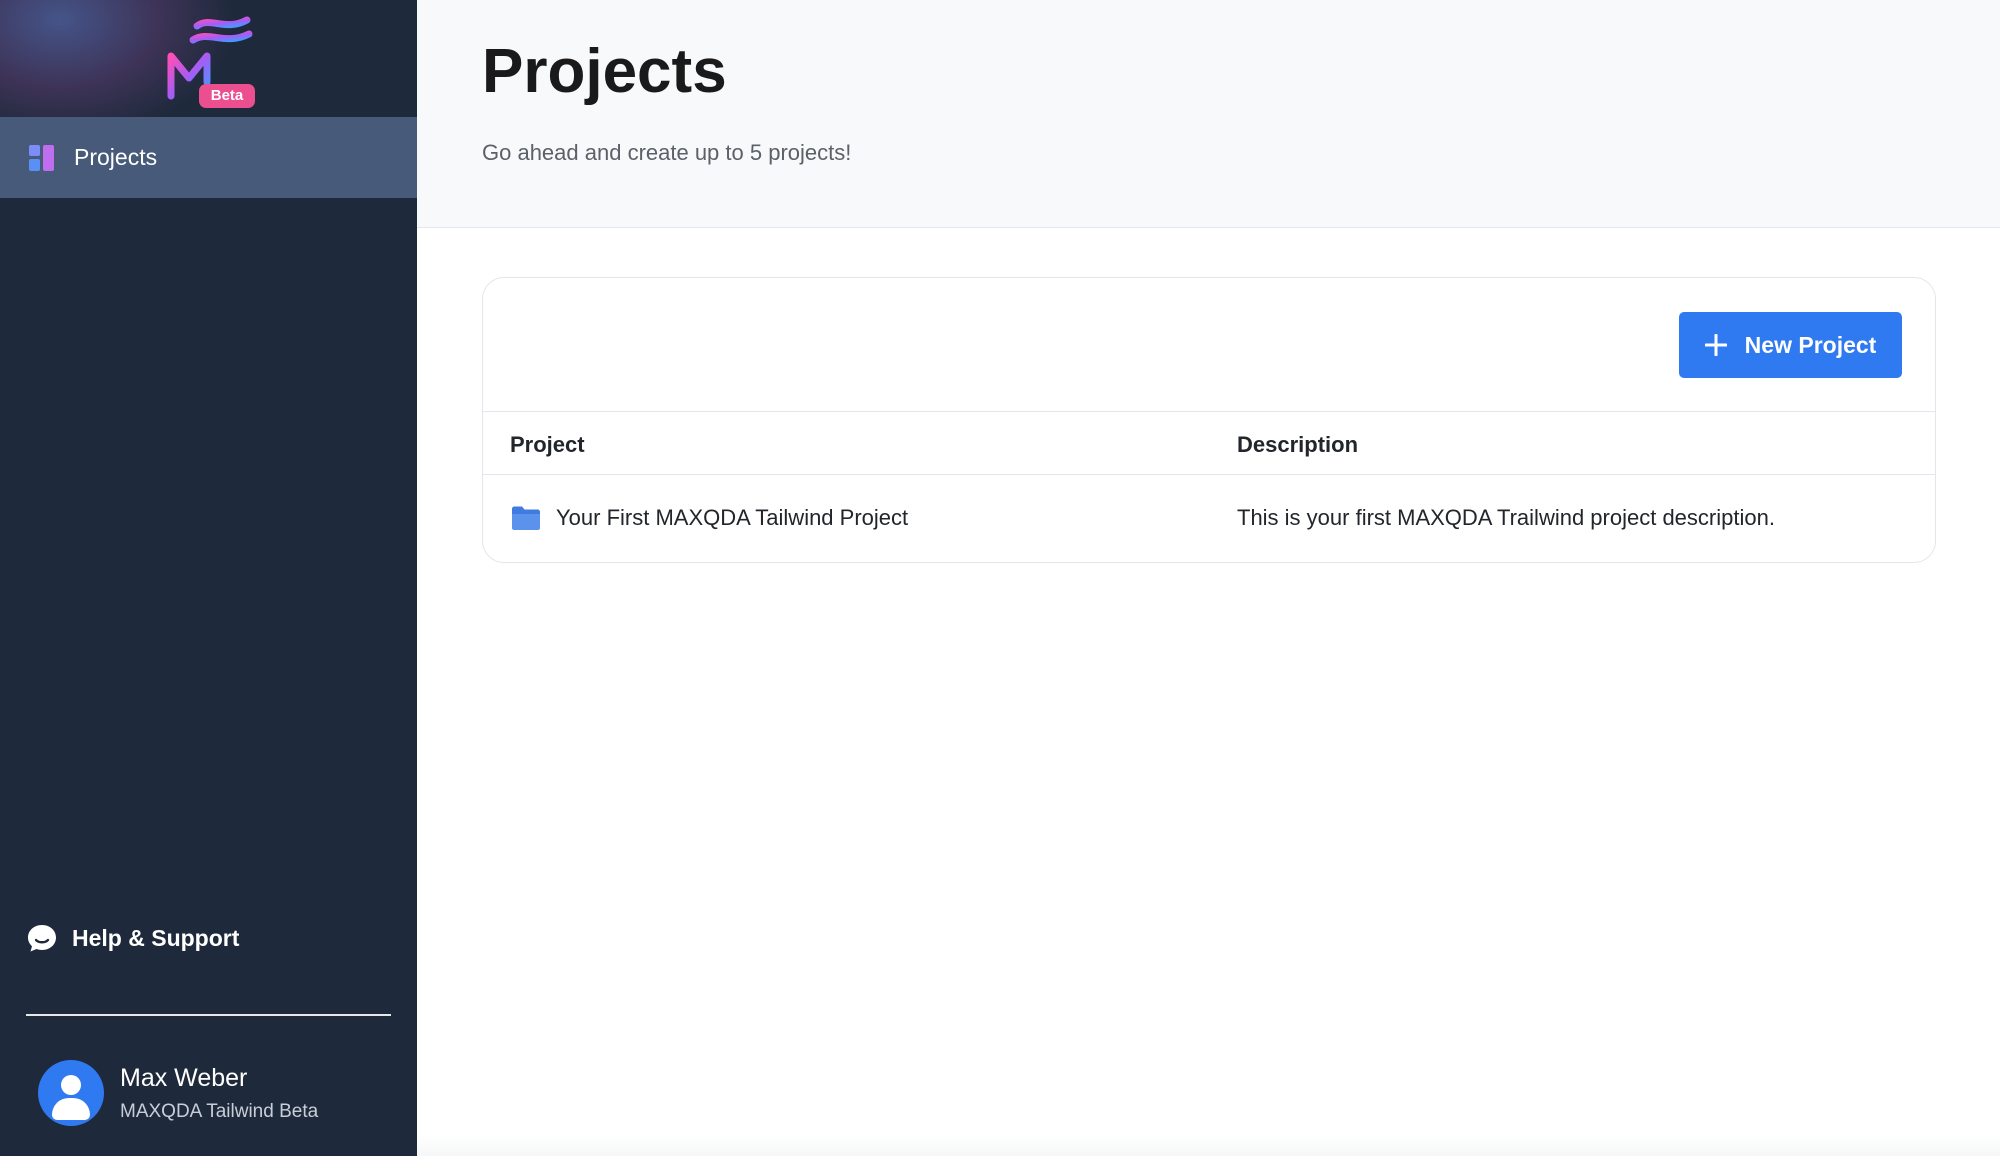 This screenshot has width=2000, height=1156. What do you see at coordinates (667, 152) in the screenshot?
I see `page-subtitle: Go ahead and create up to 5 projects!` at bounding box center [667, 152].